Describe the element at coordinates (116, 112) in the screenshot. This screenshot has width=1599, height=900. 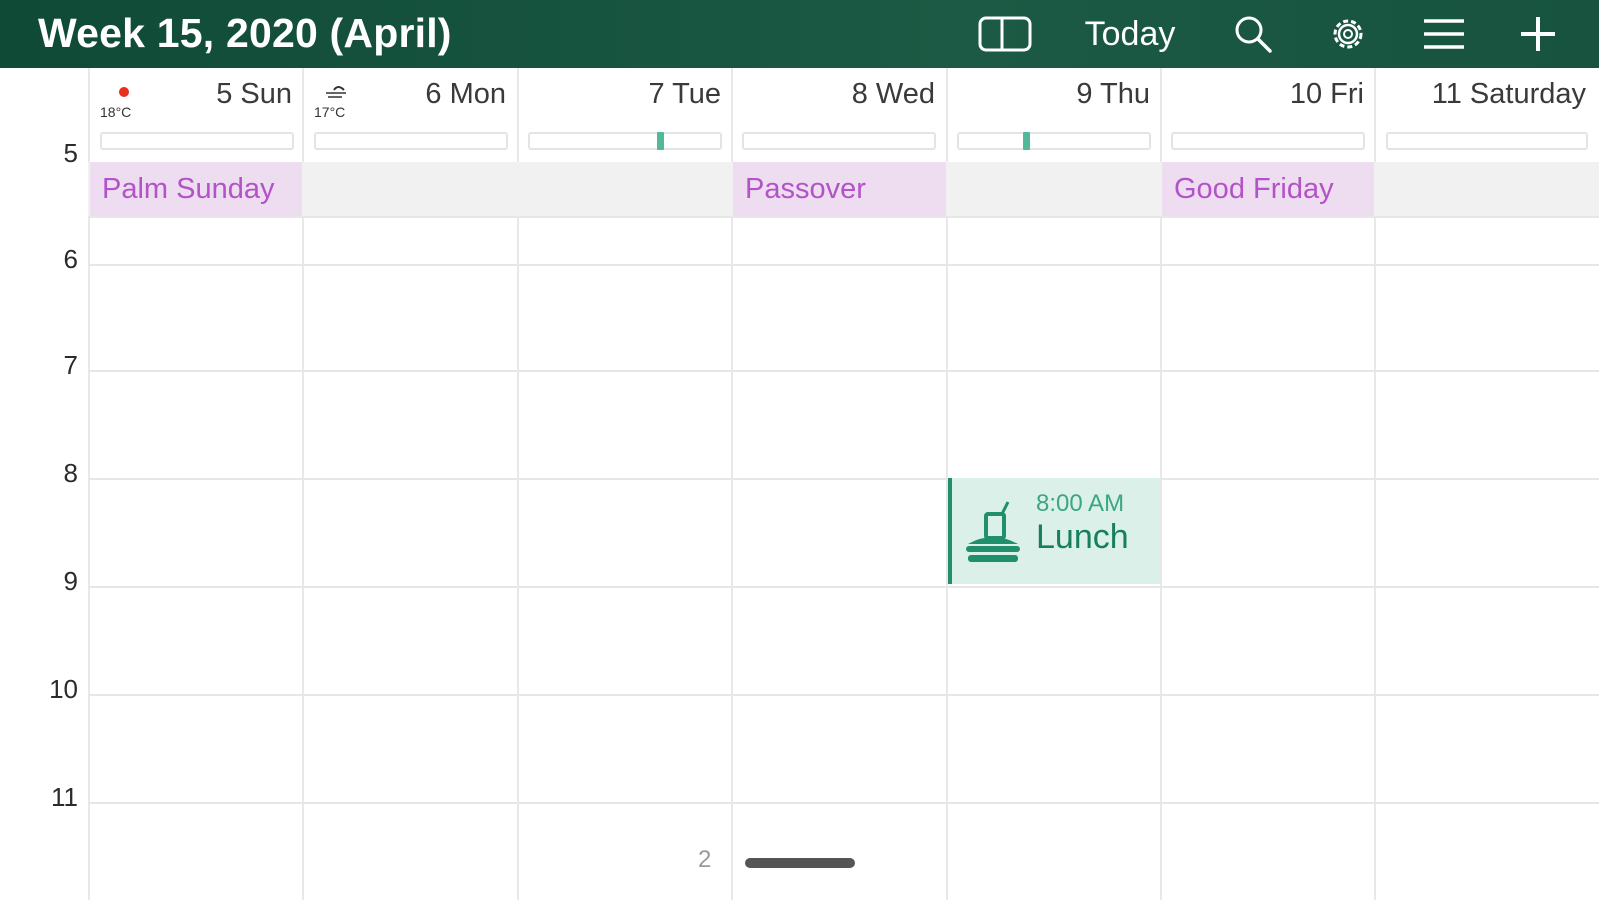
I see `weather-temp: 18°C` at that location.